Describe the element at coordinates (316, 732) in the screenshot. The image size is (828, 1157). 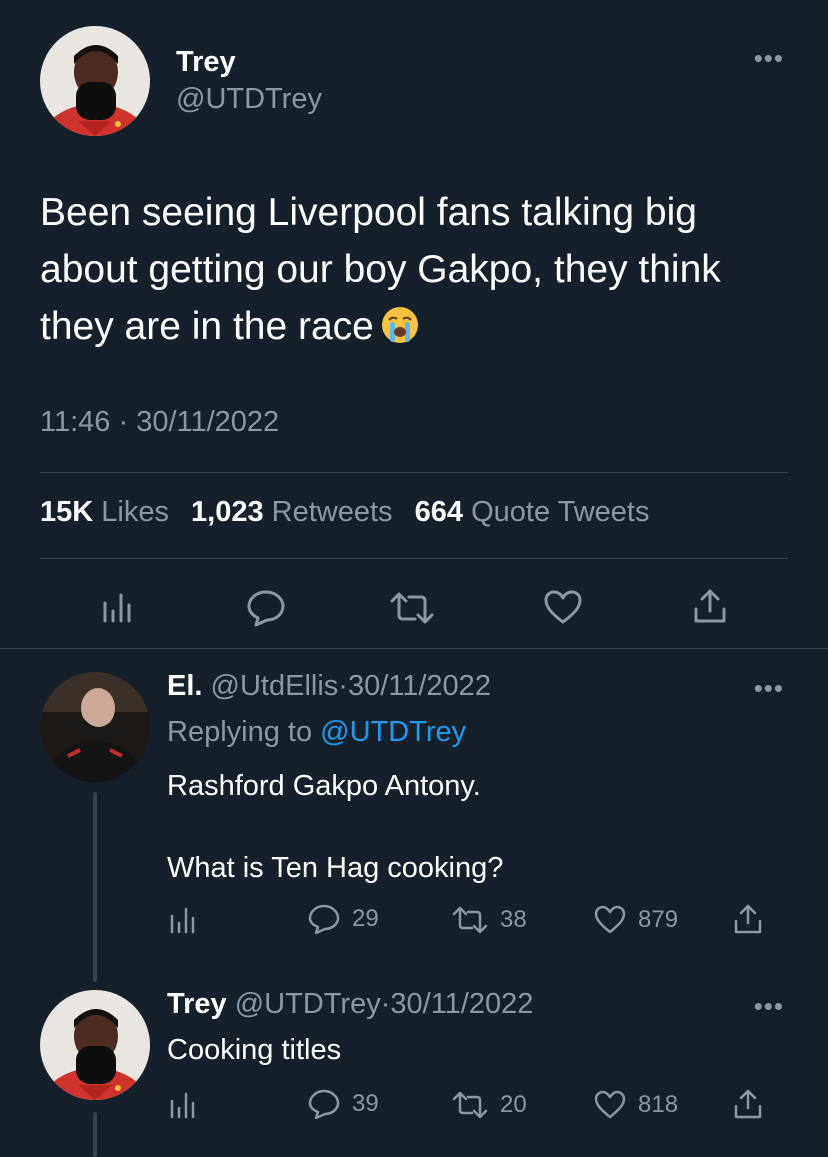
I see `replying-to: Replying to @UTDTrey` at that location.